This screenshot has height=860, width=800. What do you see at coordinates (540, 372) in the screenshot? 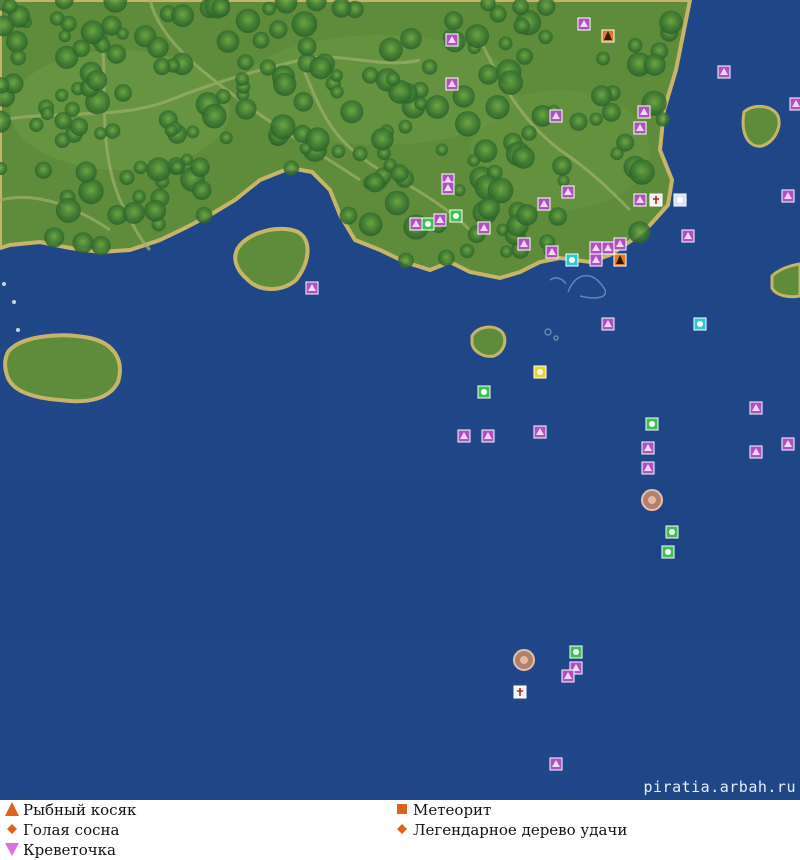
I see `yellow-marker` at bounding box center [540, 372].